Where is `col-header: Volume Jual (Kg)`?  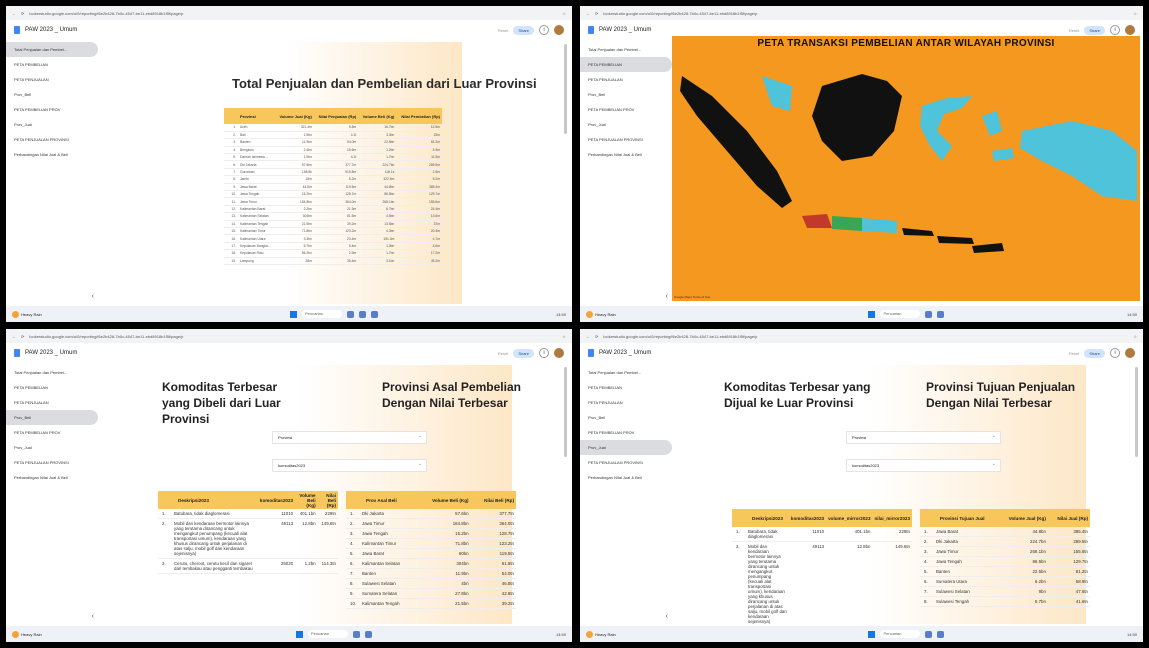 col-header: Volume Jual (Kg) is located at coordinates (1022, 518).